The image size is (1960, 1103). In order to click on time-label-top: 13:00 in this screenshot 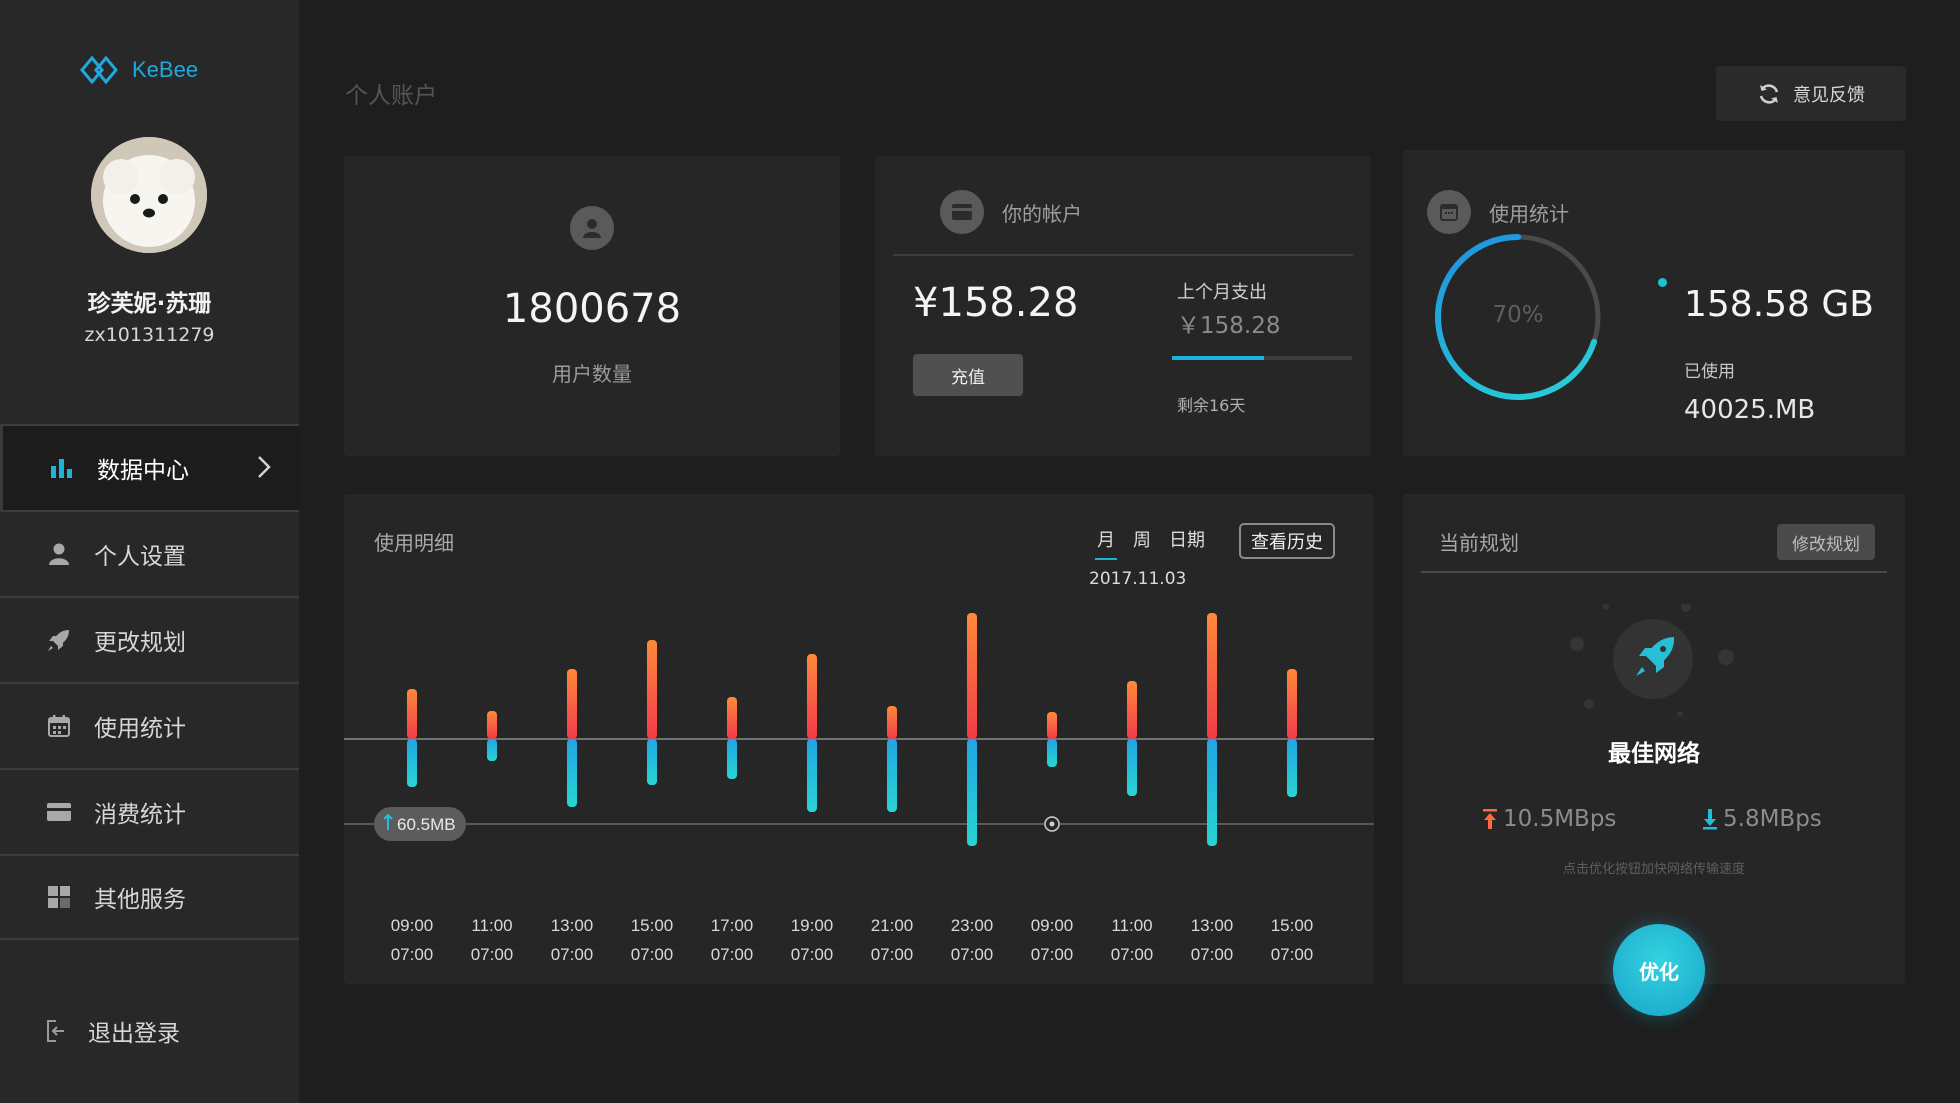, I will do `click(1212, 925)`.